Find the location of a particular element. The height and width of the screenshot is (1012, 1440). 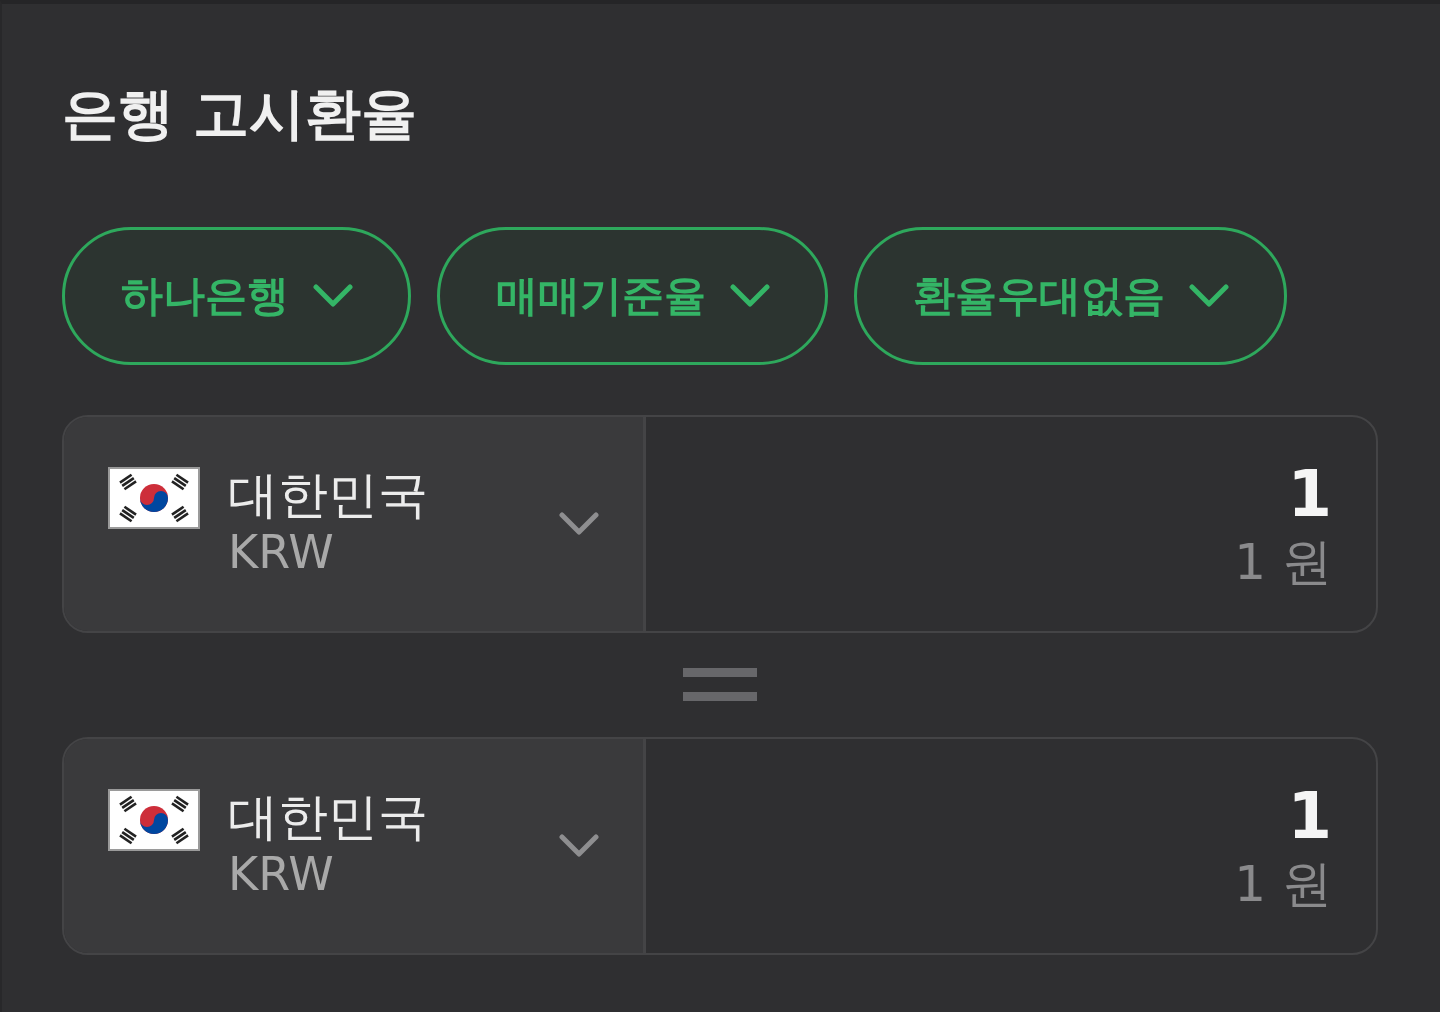

equals-icon is located at coordinates (720, 685).